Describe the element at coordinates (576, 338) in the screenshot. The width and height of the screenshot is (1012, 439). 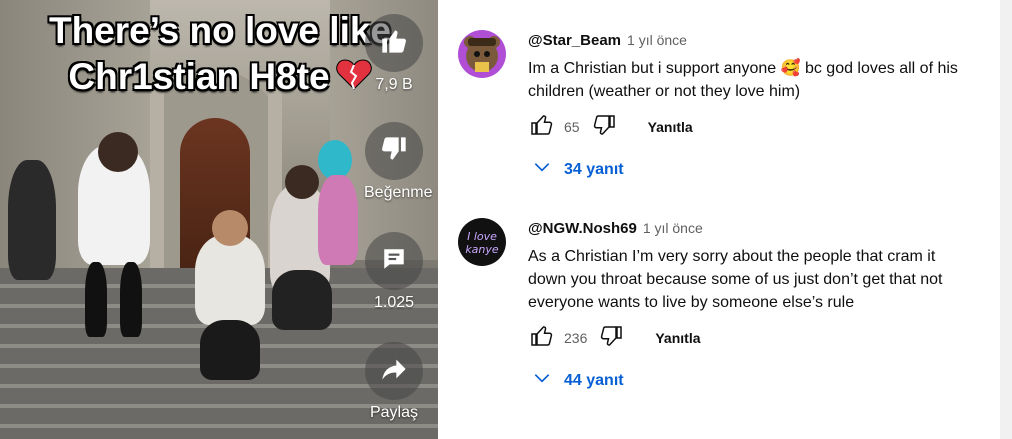
I see `comment-like-count: 236` at that location.